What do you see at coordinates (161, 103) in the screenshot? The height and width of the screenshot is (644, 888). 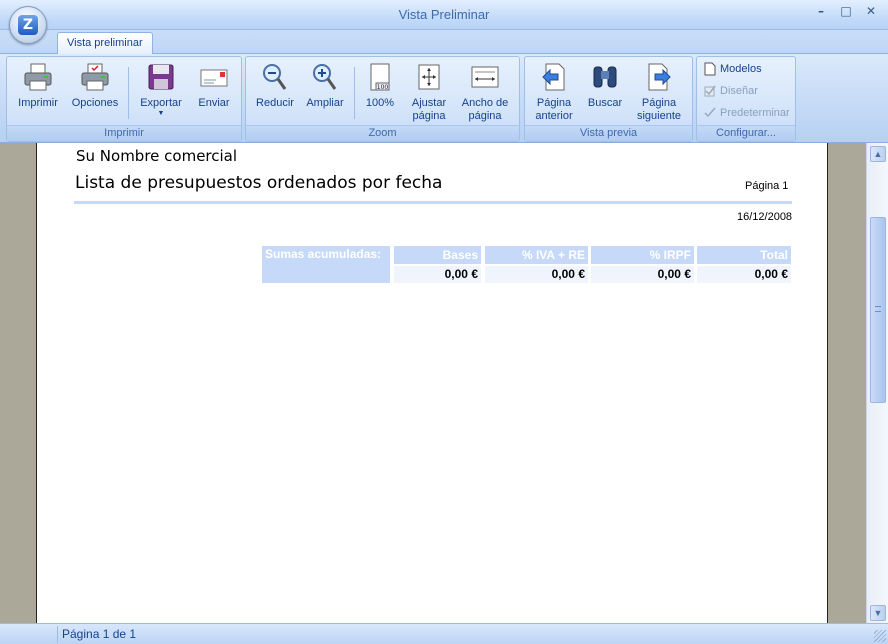 I see `exportar-label: Exportar` at bounding box center [161, 103].